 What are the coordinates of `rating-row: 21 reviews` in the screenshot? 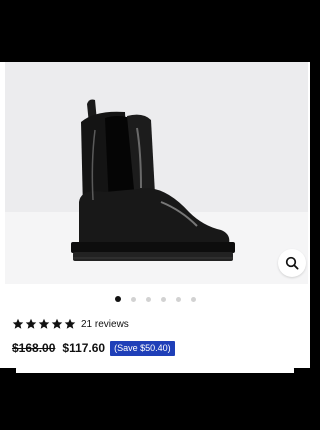 It's located at (70, 324).